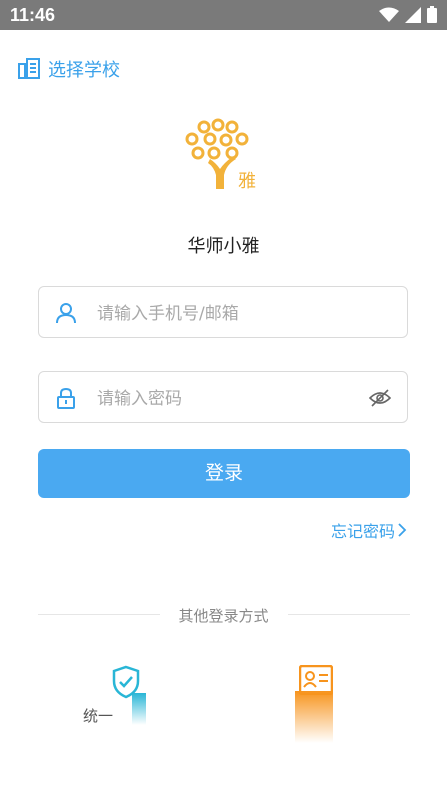 This screenshot has height=794, width=447. Describe the element at coordinates (247, 181) in the screenshot. I see `logo-lettering: 雅` at that location.